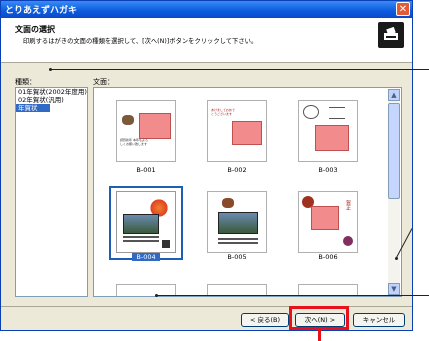  I want to click on type-list: 01年賀状(2002年度用) 02年賀状(汎用) 年賀状, so click(51, 192).